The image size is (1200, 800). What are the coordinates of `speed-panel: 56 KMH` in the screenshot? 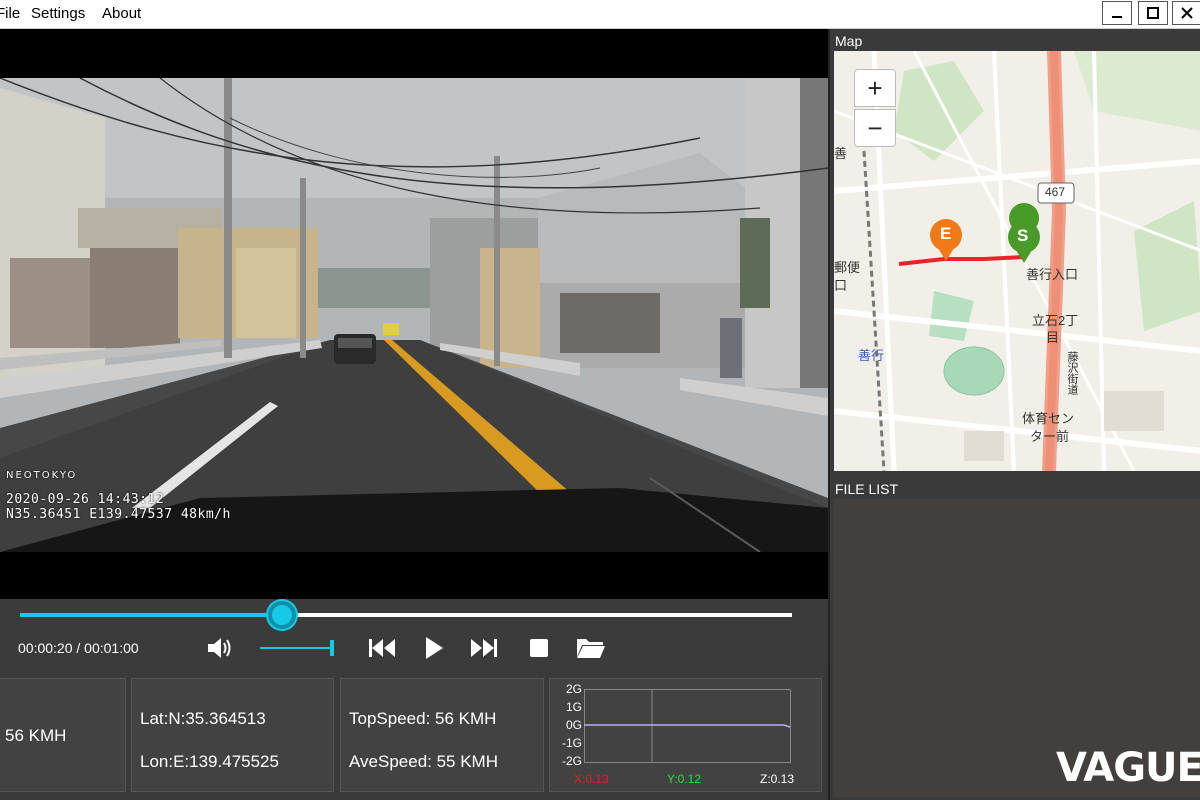 It's located at (63, 735).